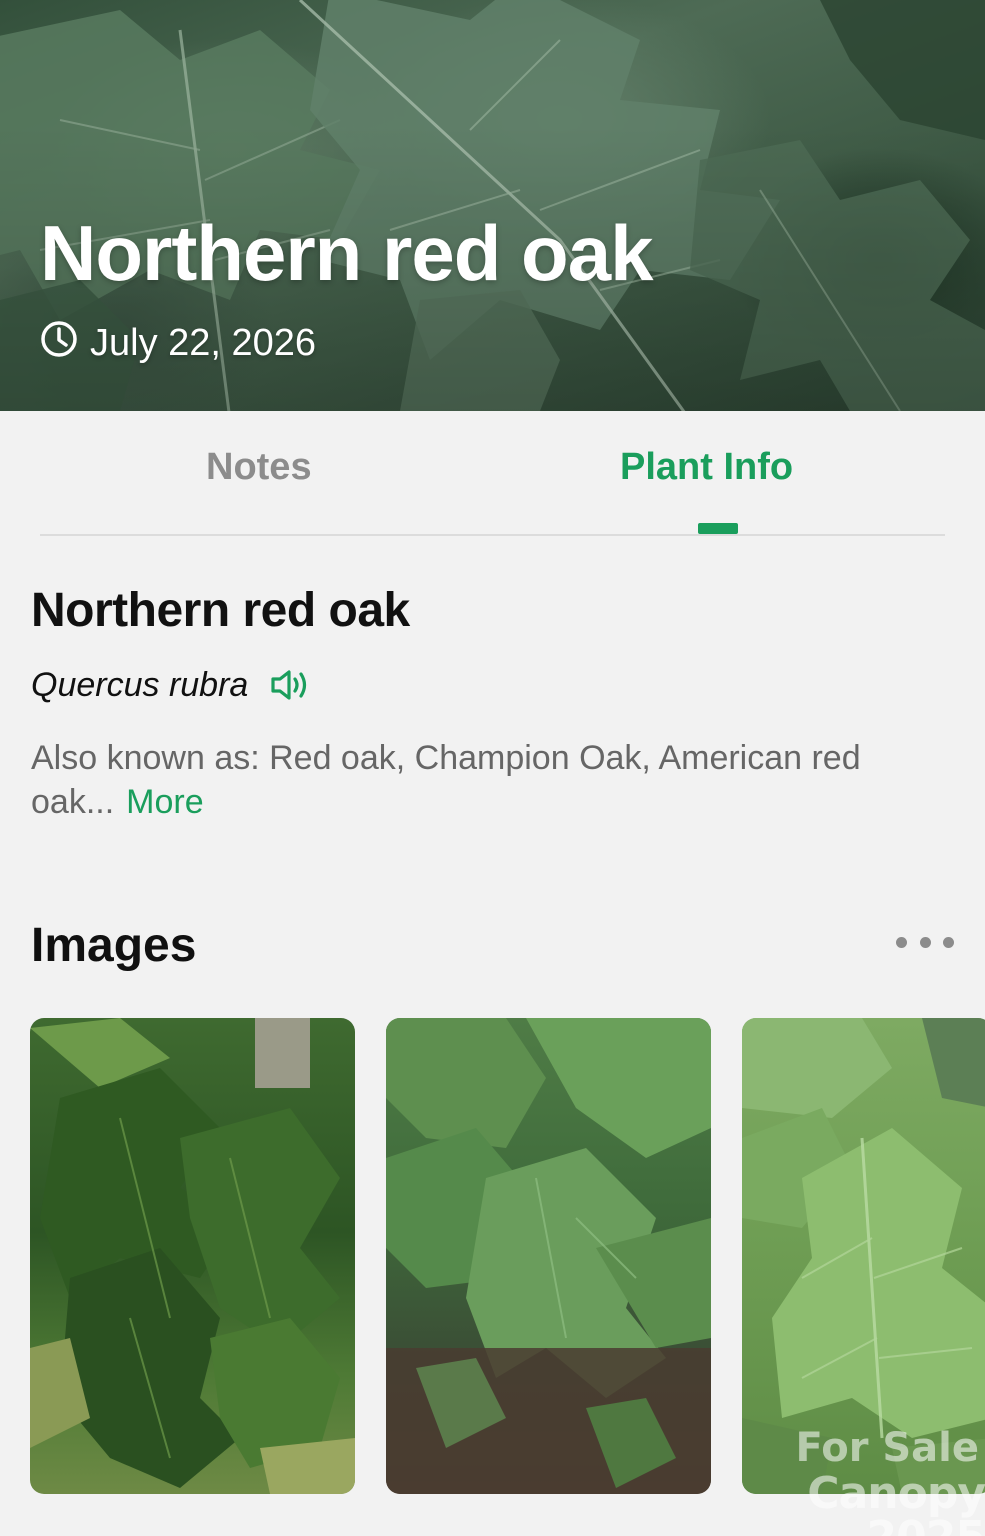  What do you see at coordinates (203, 342) in the screenshot?
I see `hero-date-text: July 22, 2026` at bounding box center [203, 342].